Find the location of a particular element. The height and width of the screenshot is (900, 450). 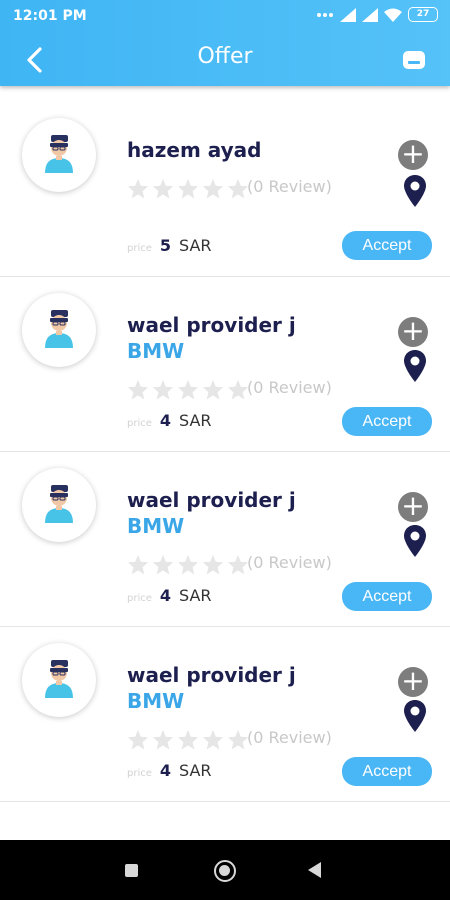

system-nav-bar is located at coordinates (225, 870).